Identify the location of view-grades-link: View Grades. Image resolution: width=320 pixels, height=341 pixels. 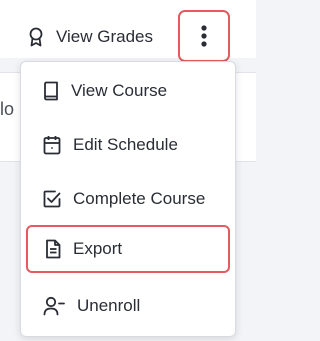
(90, 37).